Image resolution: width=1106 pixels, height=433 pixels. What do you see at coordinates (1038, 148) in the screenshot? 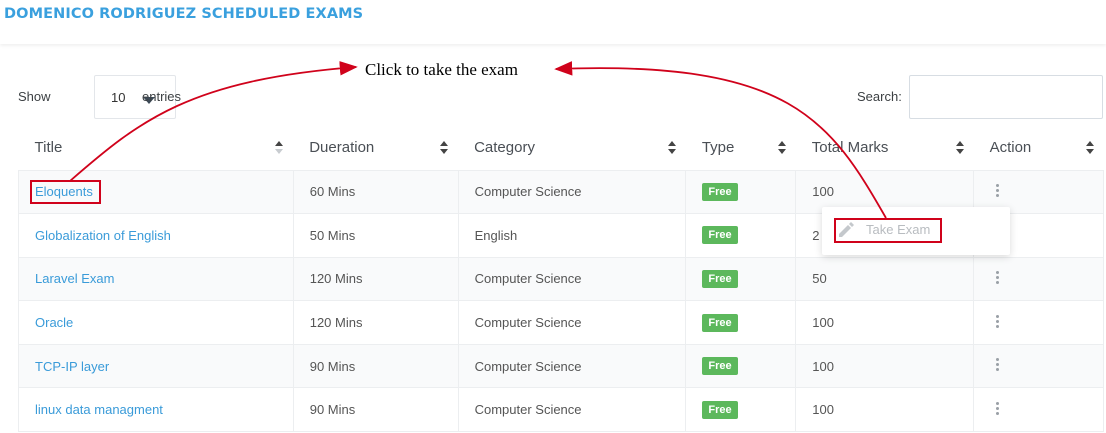
I see `column-header-action: Action` at bounding box center [1038, 148].